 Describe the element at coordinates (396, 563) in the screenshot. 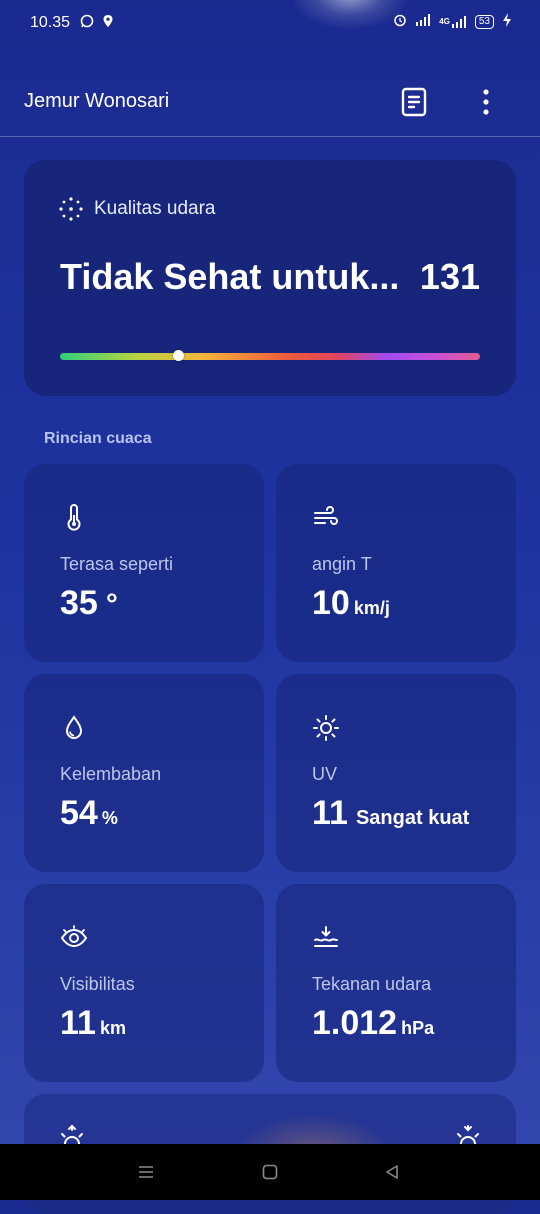

I see `tile-wind: angin T 10 km/j` at that location.